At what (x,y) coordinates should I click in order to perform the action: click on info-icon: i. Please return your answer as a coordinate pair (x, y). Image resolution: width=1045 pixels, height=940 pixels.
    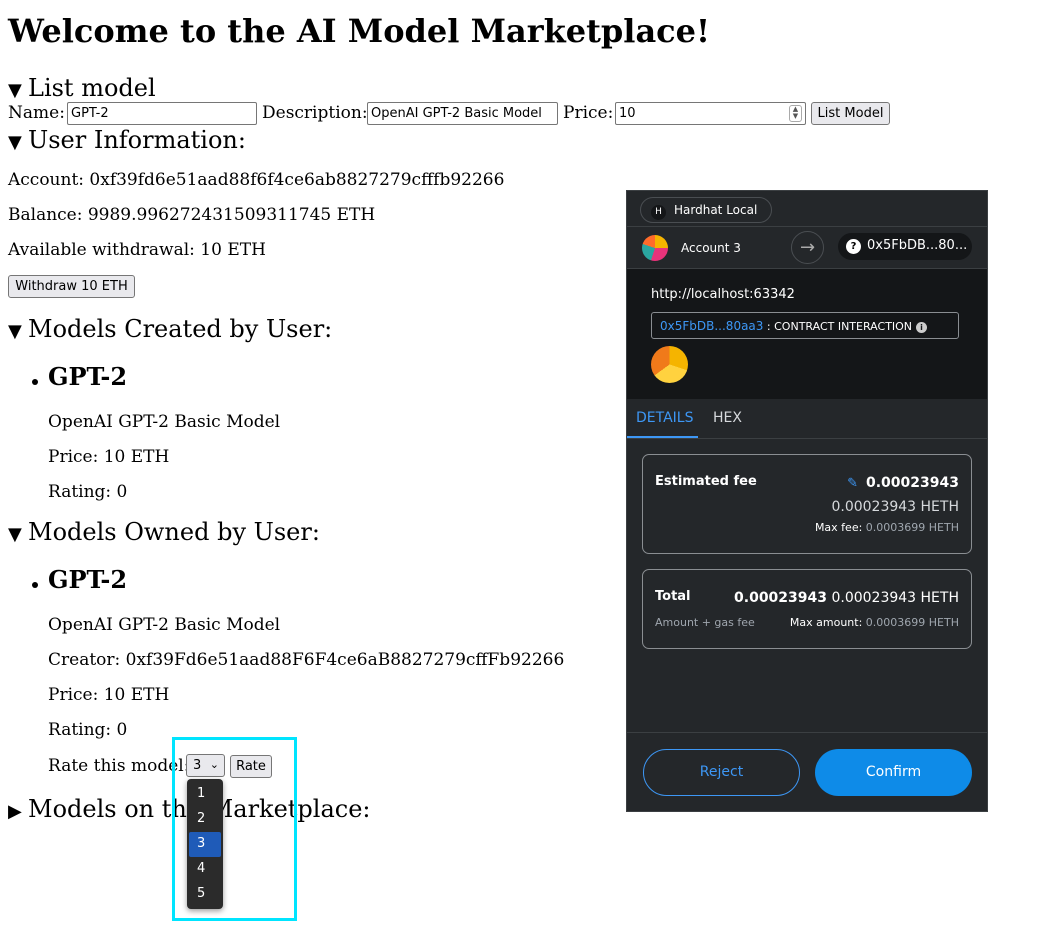
    Looking at the image, I should click on (922, 327).